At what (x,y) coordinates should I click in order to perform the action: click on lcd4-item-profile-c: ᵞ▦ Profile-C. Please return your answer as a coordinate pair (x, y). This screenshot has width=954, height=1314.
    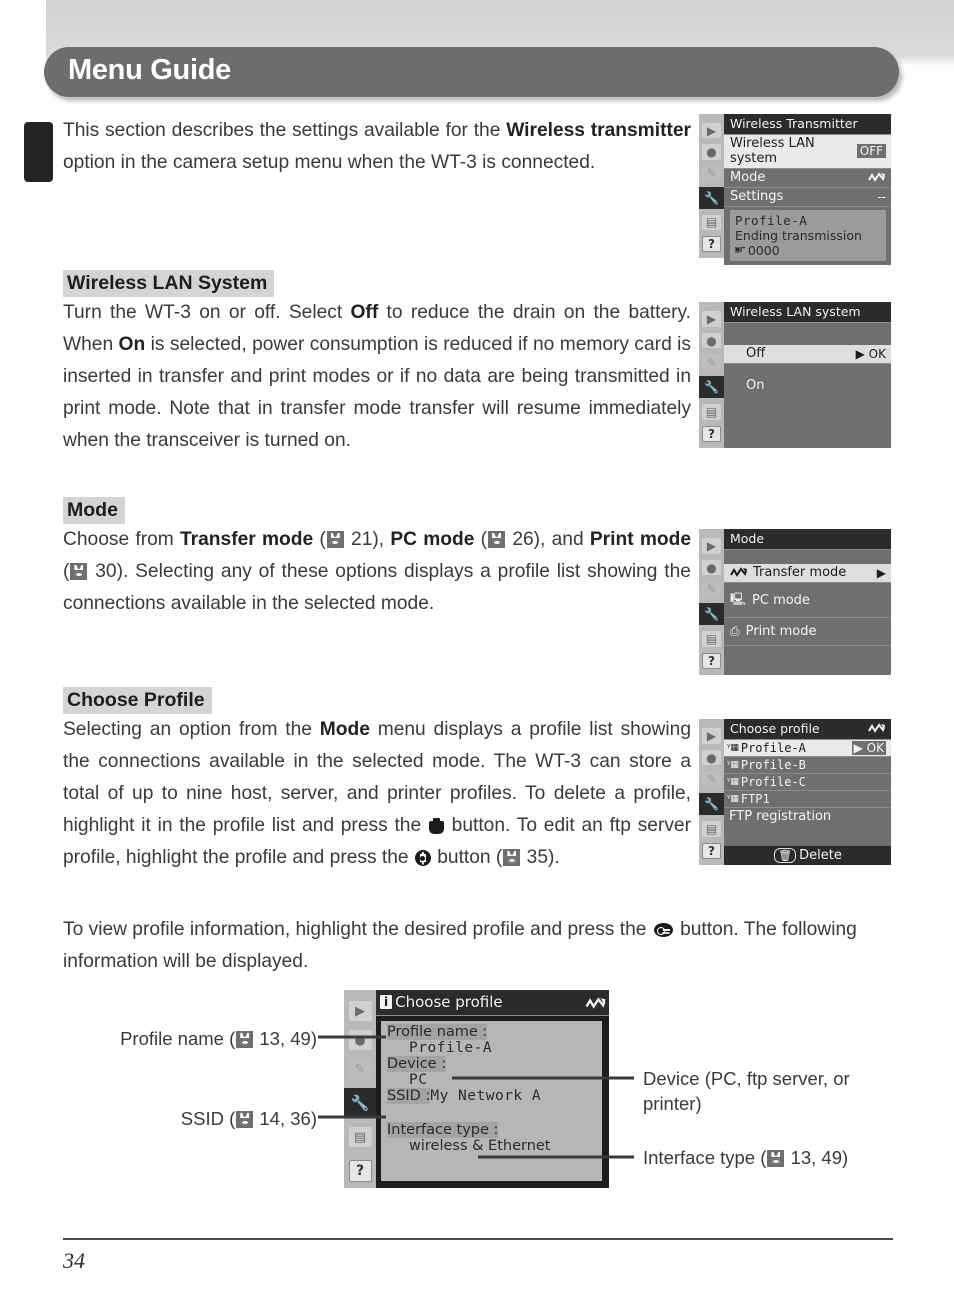
    Looking at the image, I should click on (807, 782).